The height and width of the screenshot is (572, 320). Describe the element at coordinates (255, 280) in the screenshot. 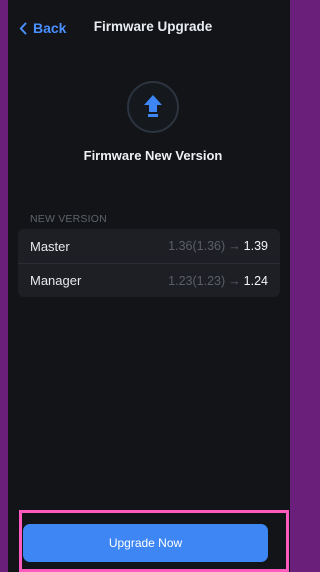

I see `new-version: 1.24` at that location.